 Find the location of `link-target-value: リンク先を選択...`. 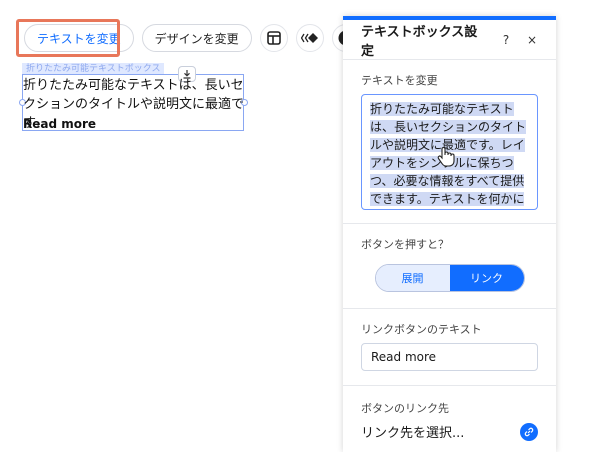

link-target-value: リンク先を選択... is located at coordinates (412, 431).